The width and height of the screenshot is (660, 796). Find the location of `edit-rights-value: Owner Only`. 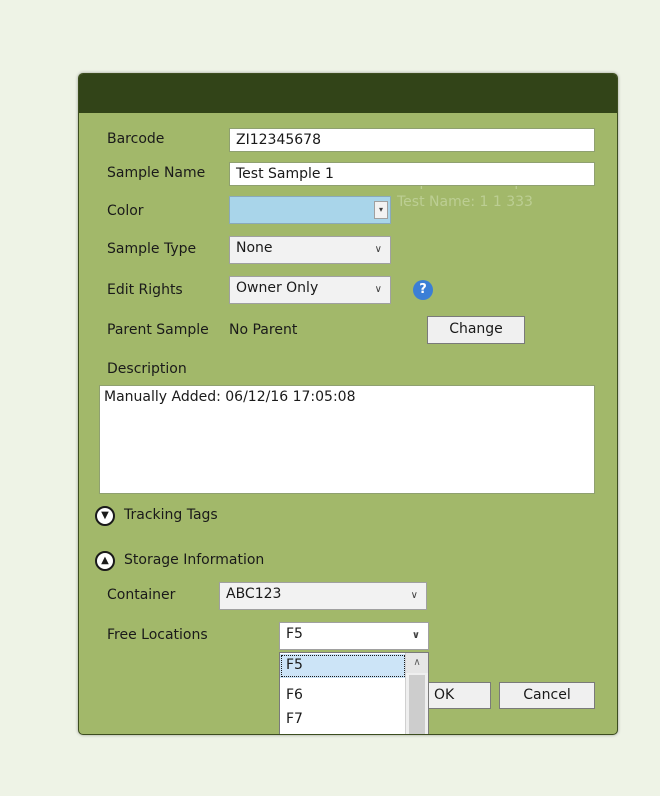

edit-rights-value: Owner Only is located at coordinates (277, 288).